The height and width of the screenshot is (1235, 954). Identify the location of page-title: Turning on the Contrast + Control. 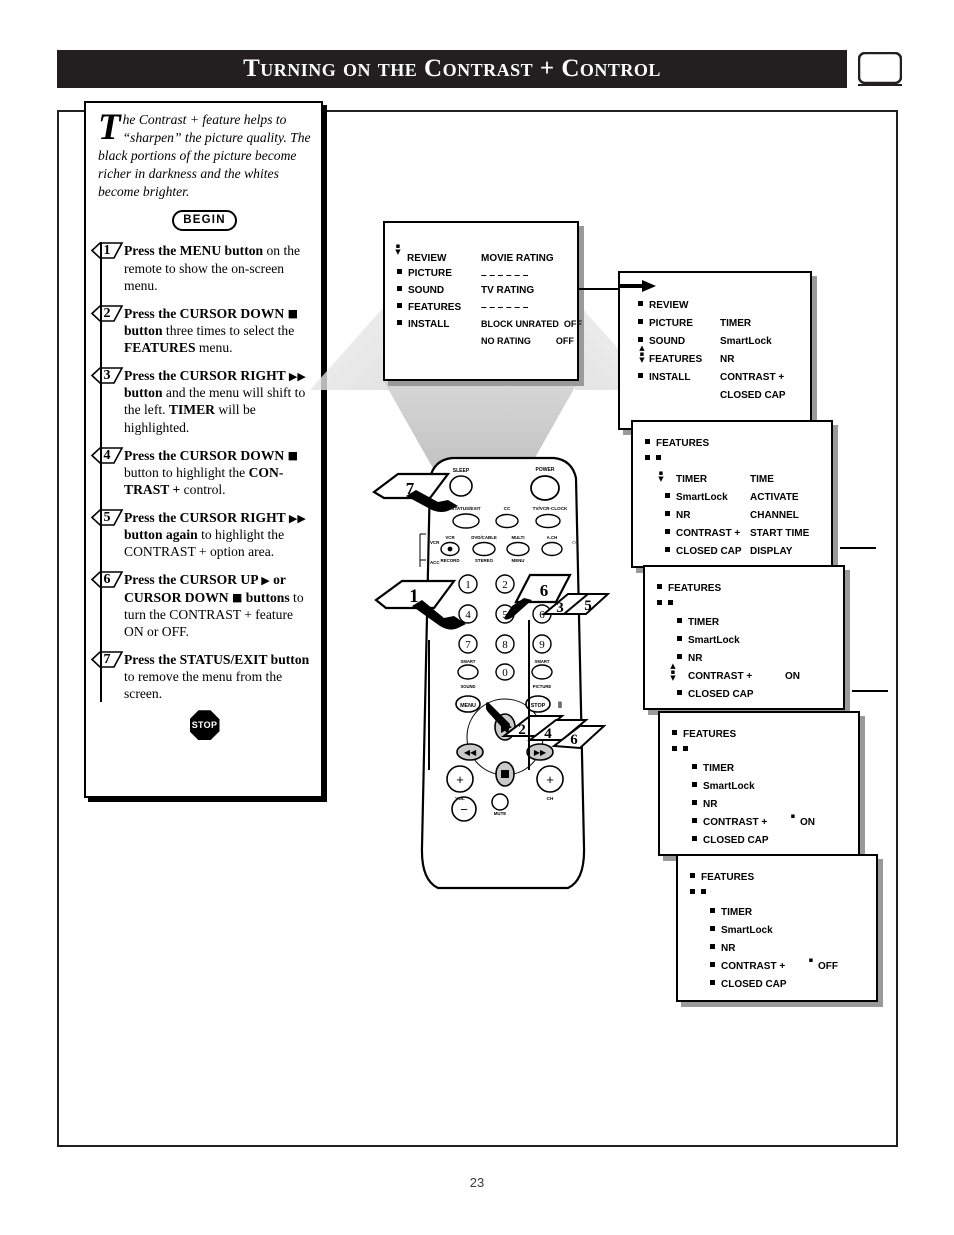
(452, 68).